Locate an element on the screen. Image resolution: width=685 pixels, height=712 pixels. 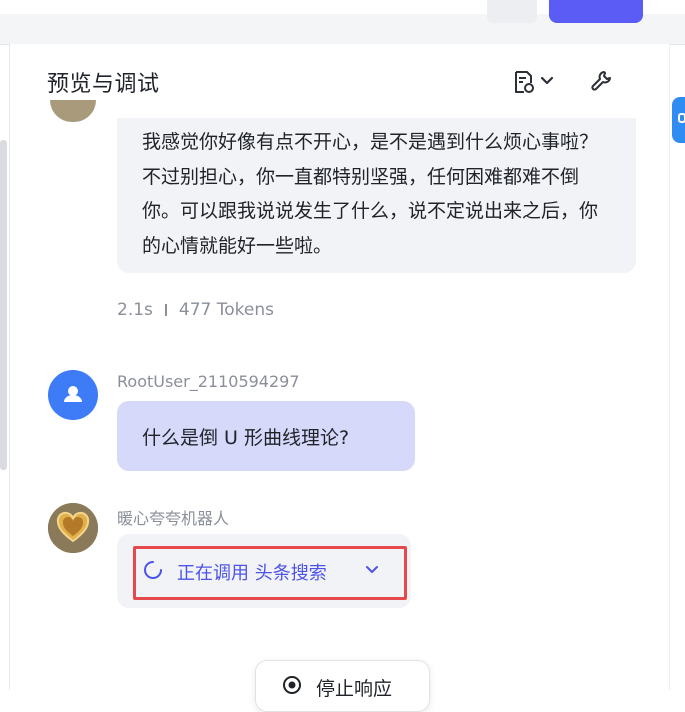
floating-side-tab is located at coordinates (678, 120).